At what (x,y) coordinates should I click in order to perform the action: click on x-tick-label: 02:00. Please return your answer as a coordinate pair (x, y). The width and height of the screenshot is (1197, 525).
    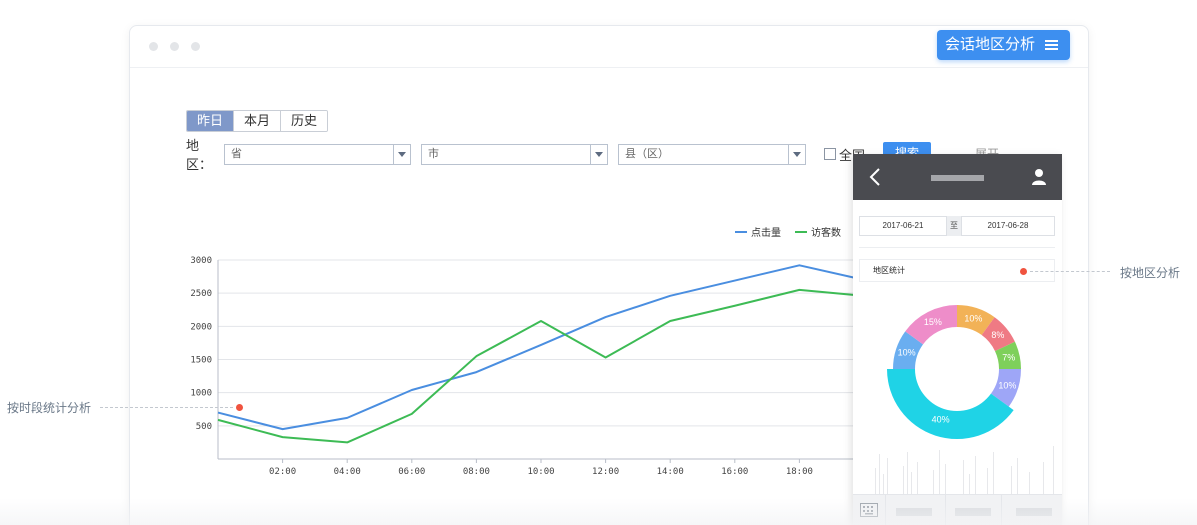
    Looking at the image, I should click on (282, 472).